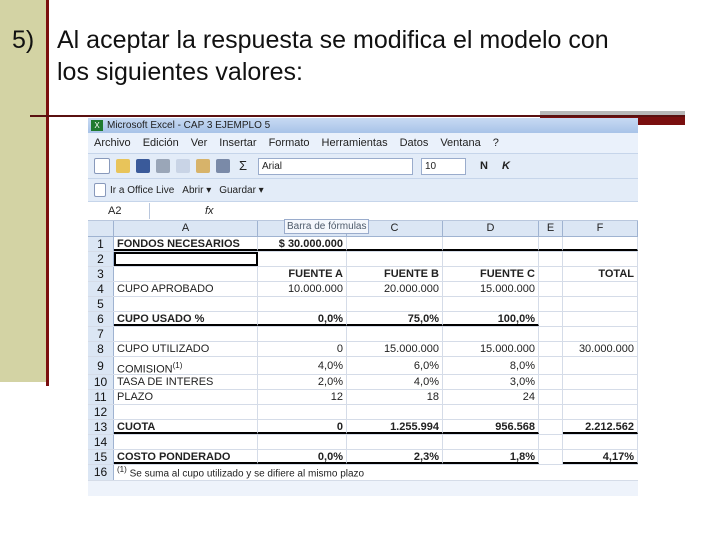 The height and width of the screenshot is (540, 720). I want to click on row-header: 8, so click(101, 349).